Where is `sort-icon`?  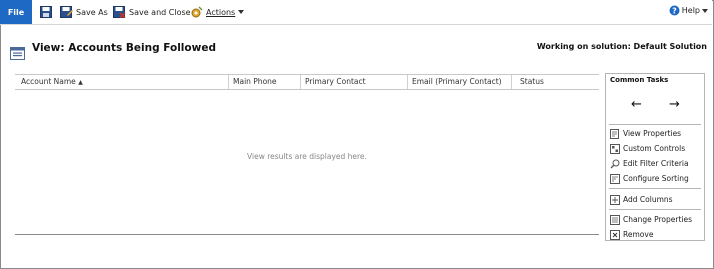 sort-icon is located at coordinates (615, 178).